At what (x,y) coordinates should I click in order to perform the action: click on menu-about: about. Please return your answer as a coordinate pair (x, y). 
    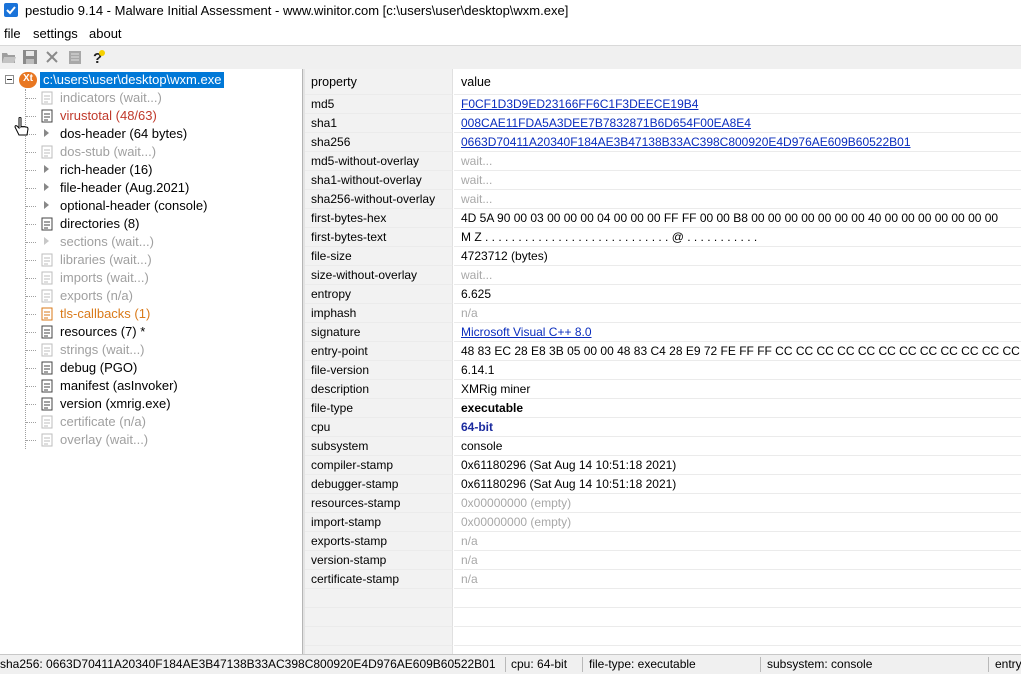
    Looking at the image, I should click on (105, 33).